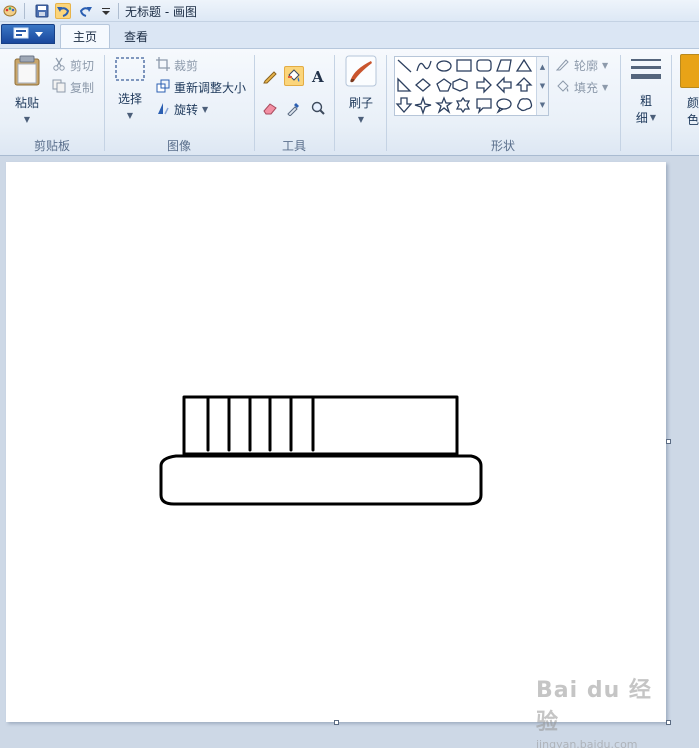 This screenshot has width=699, height=748. I want to click on color-label-line2: 色, so click(692, 120).